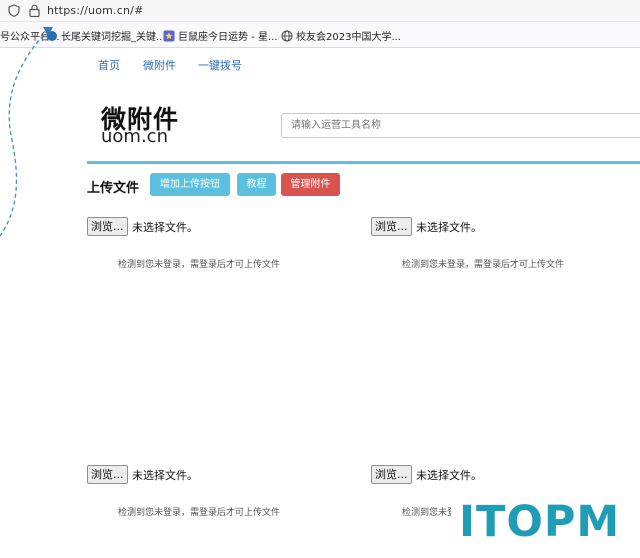 The height and width of the screenshot is (558, 640). What do you see at coordinates (320, 63) in the screenshot?
I see `site-nav: 首页 微附件 一键拨号` at bounding box center [320, 63].